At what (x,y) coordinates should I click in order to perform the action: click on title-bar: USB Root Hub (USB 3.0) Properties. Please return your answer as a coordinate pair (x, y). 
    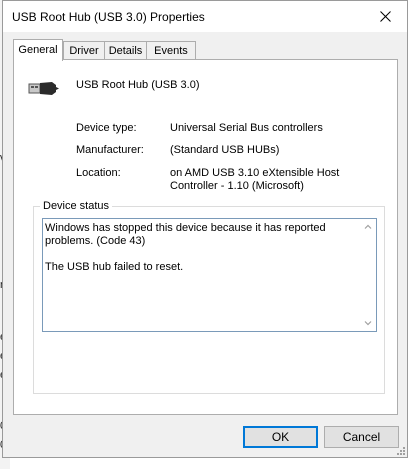
    Looking at the image, I should click on (205, 16).